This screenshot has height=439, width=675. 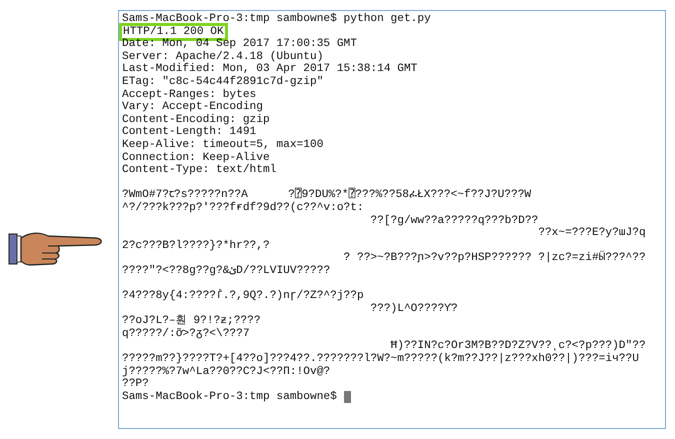 I want to click on terminal-line: Last-Modified: Mon, 03 Apr 2017 15:38:14 GMT, so click(x=270, y=69).